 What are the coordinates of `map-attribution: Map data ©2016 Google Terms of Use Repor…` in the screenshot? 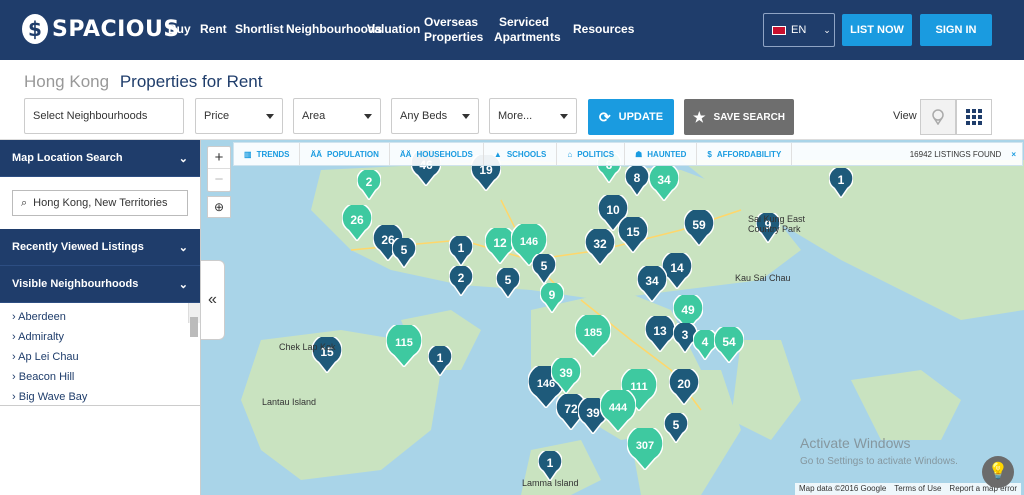 It's located at (908, 489).